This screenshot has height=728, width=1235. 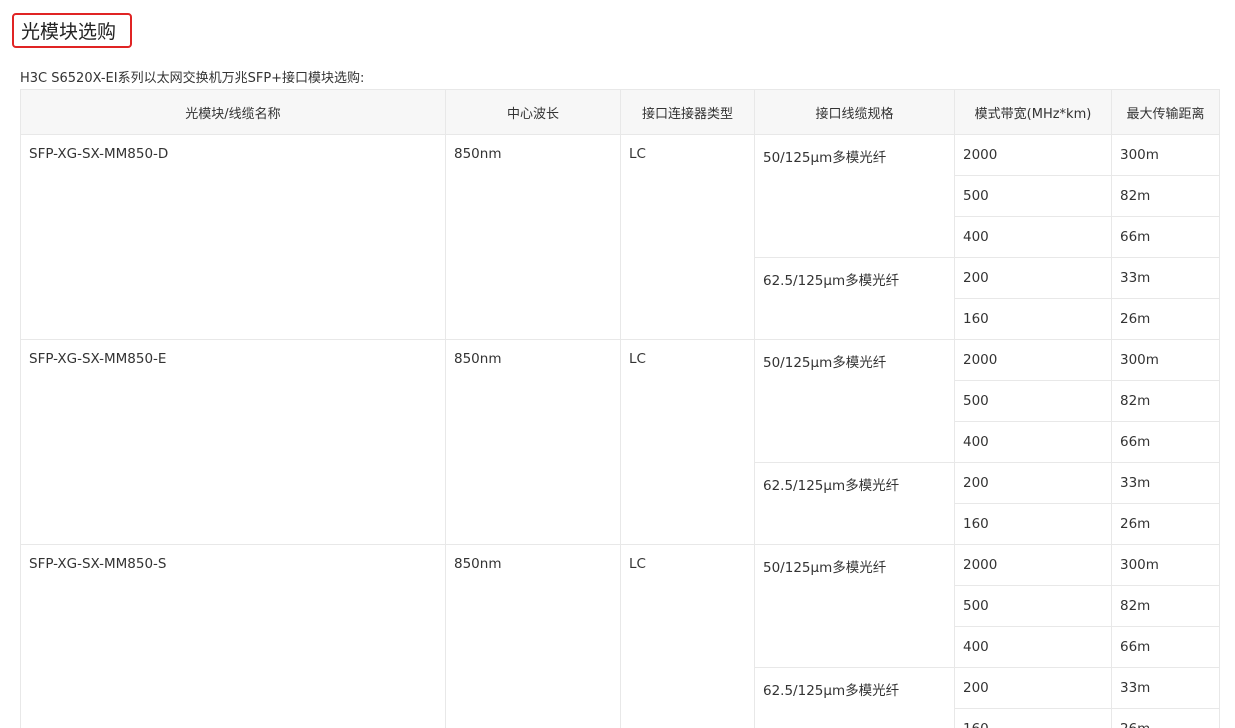 I want to click on column-header-distance: 最大传输距离, so click(x=1165, y=112).